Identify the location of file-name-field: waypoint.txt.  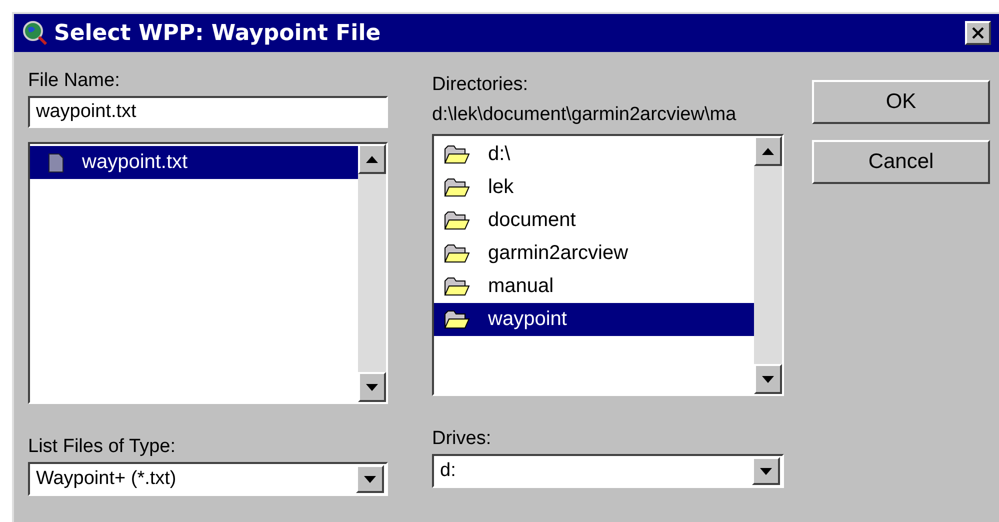
(208, 112).